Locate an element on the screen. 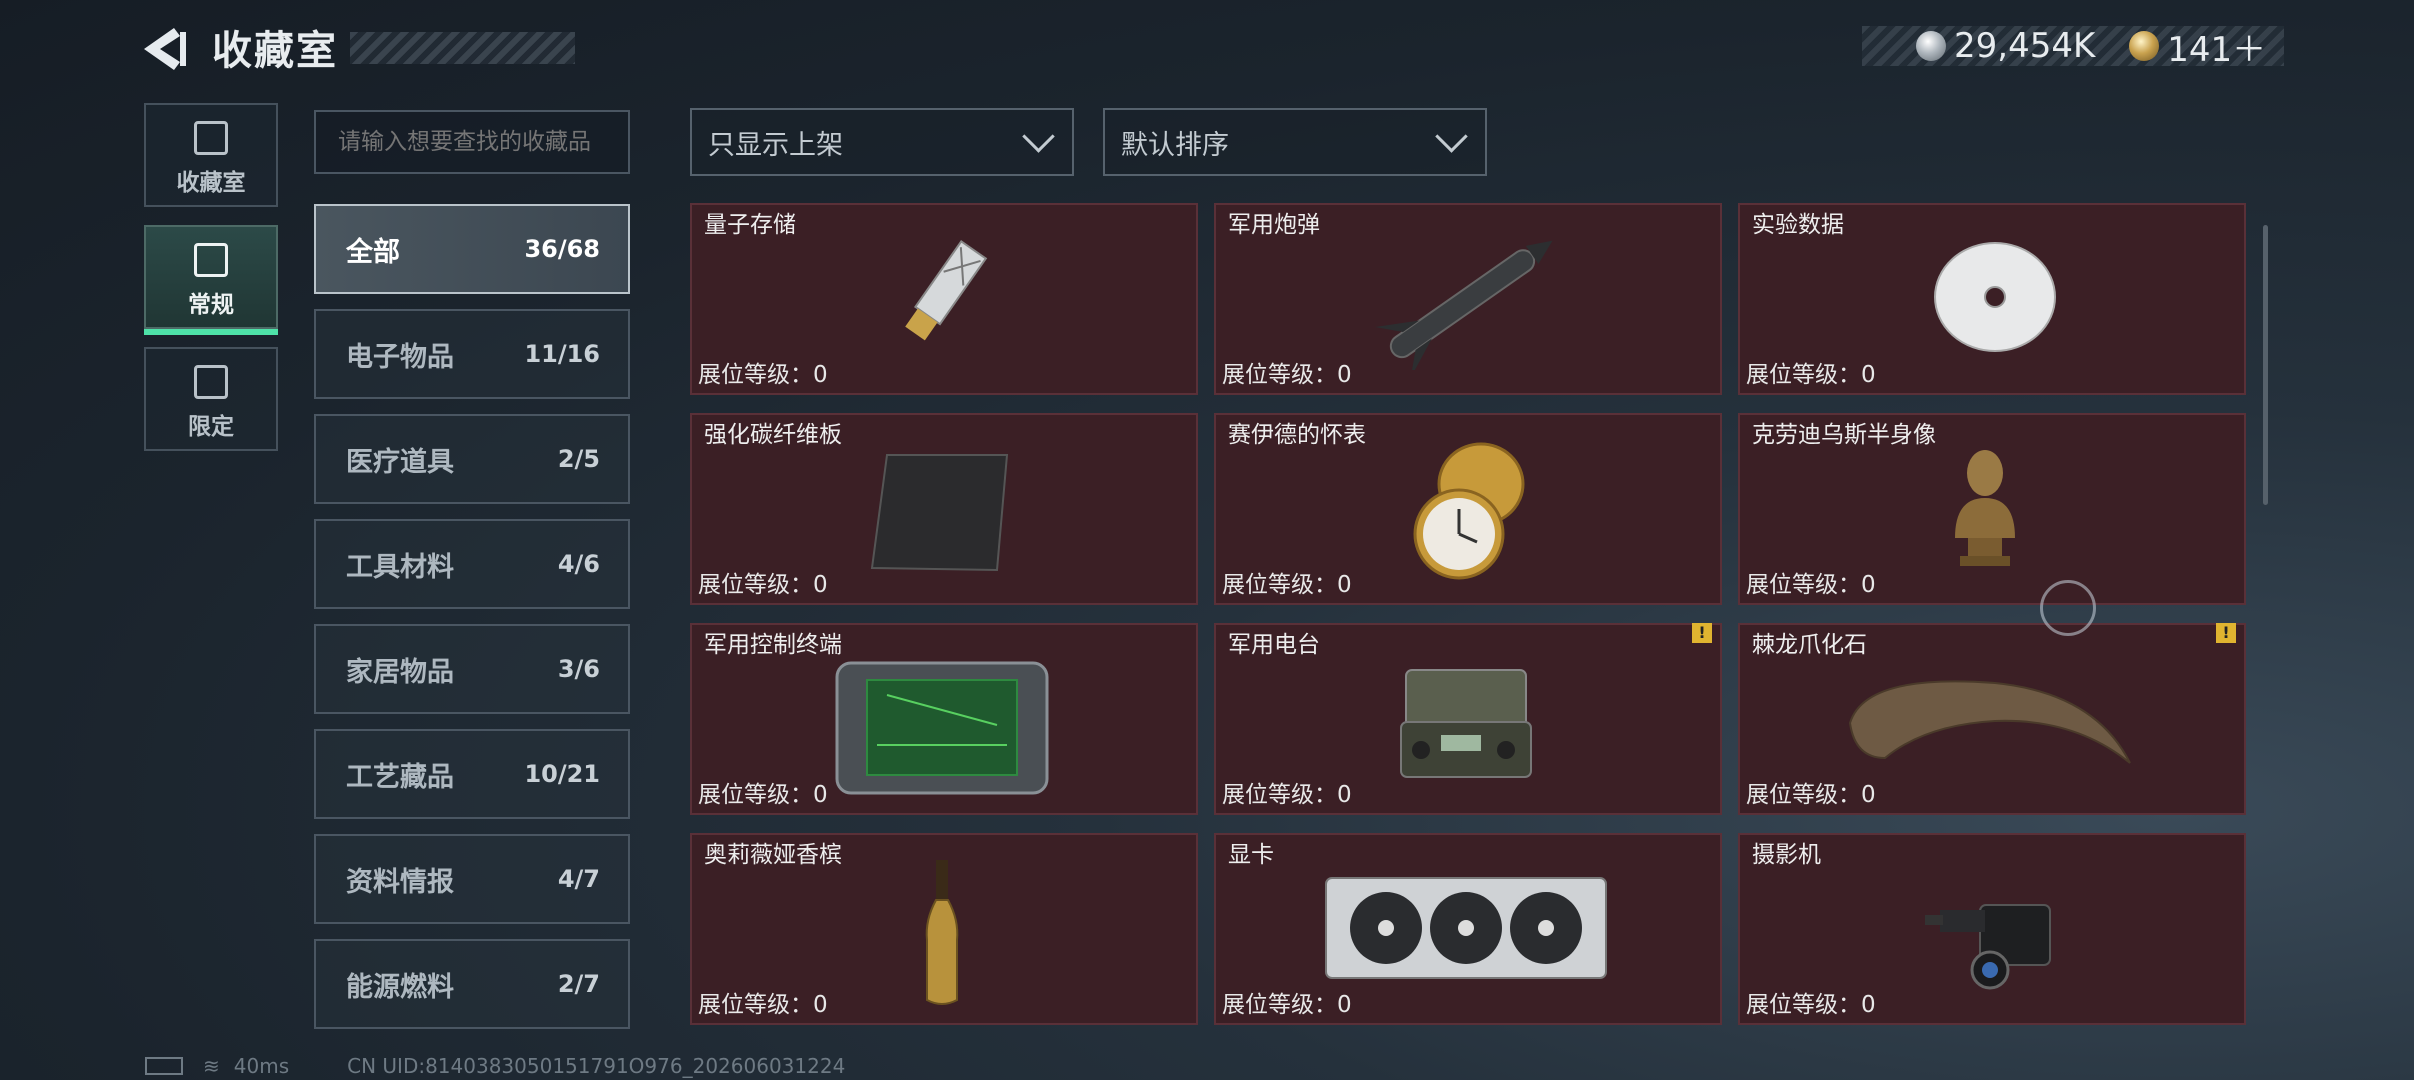  item-card: 摄影机 展位等级：0 is located at coordinates (1992, 929).